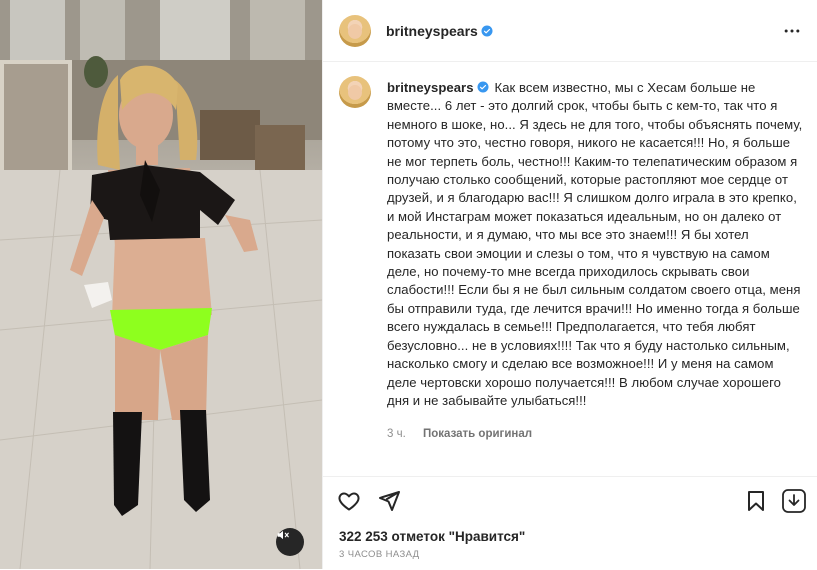  Describe the element at coordinates (430, 87) in the screenshot. I see `caption-username: britneyspears` at that location.